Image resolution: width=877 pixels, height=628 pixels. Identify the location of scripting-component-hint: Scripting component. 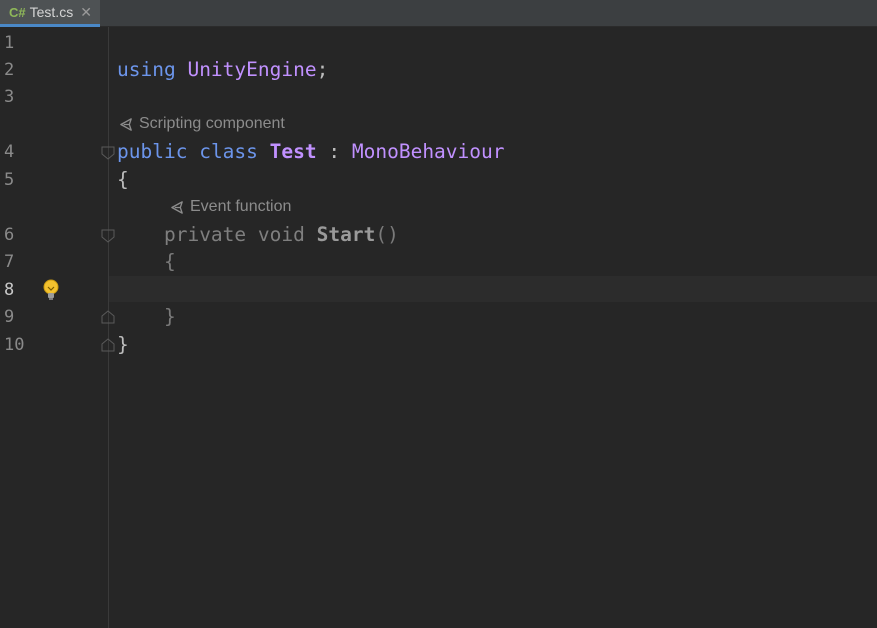
(202, 124).